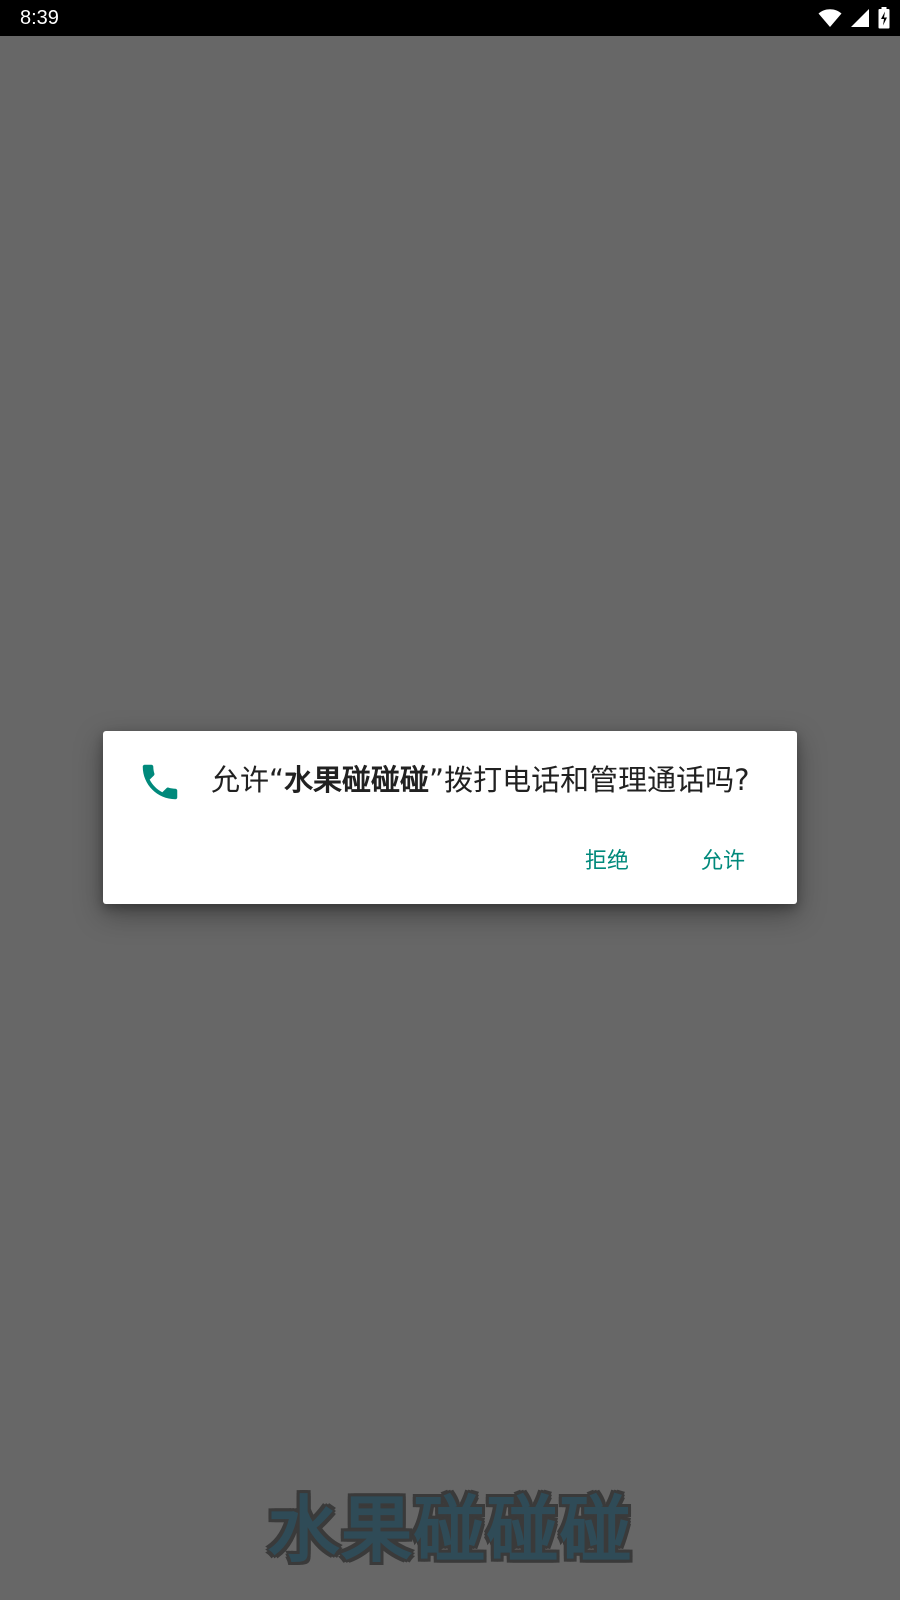 This screenshot has width=900, height=1600. What do you see at coordinates (39, 18) in the screenshot?
I see `status-time: 8:39` at bounding box center [39, 18].